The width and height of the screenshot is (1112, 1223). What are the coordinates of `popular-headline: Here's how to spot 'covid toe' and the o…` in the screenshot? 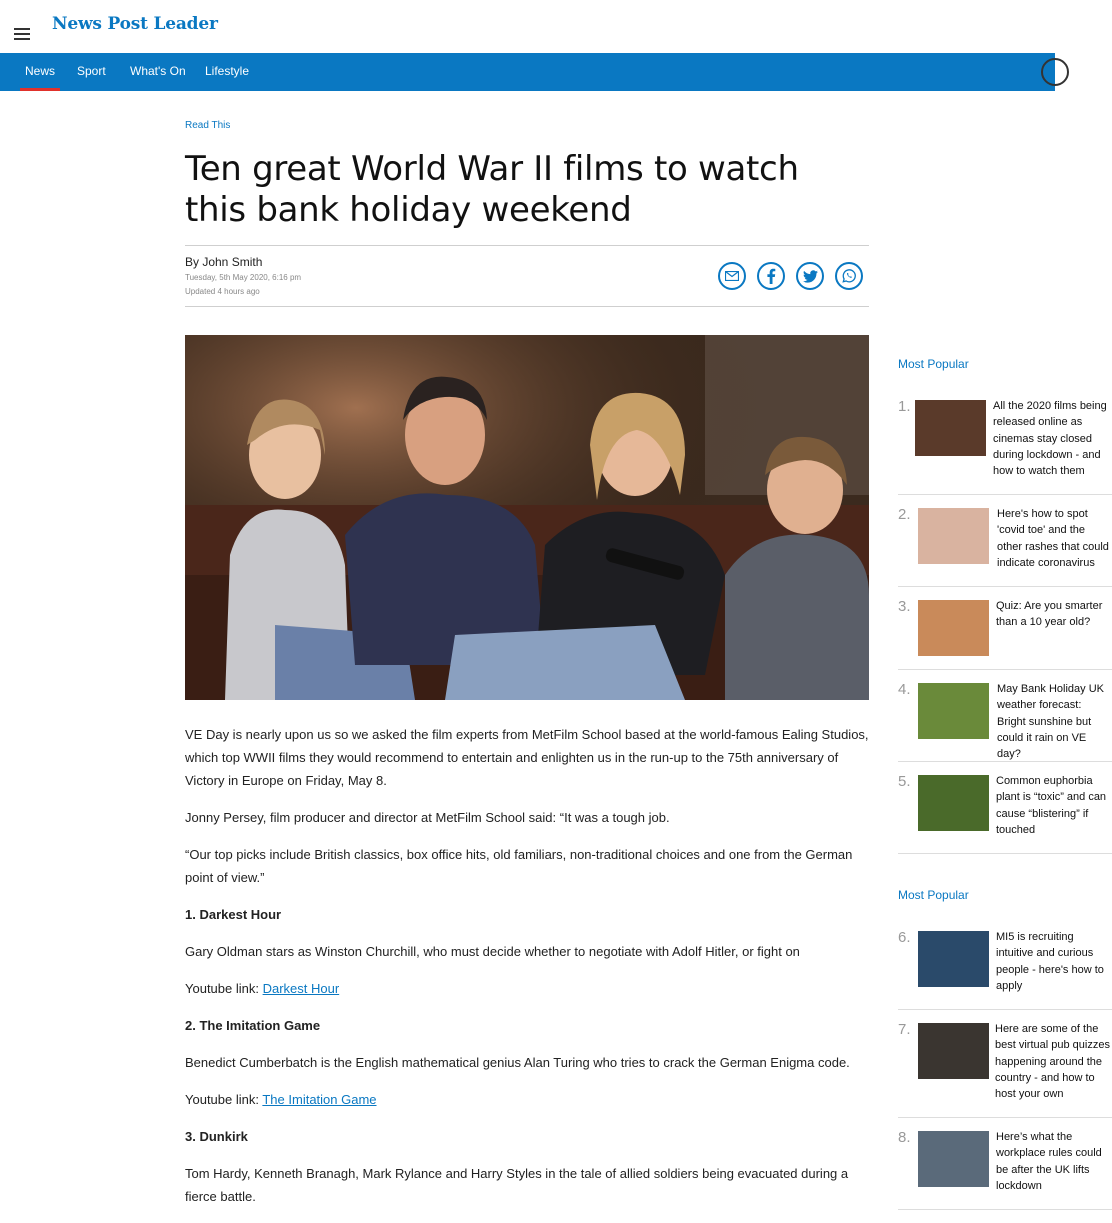 It's located at (1054, 538).